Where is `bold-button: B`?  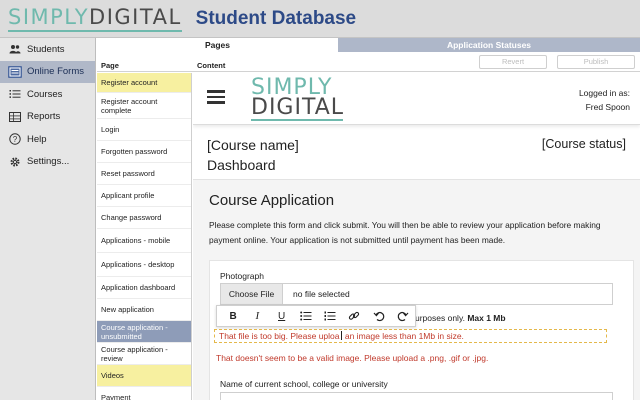
bold-button: B is located at coordinates (233, 316).